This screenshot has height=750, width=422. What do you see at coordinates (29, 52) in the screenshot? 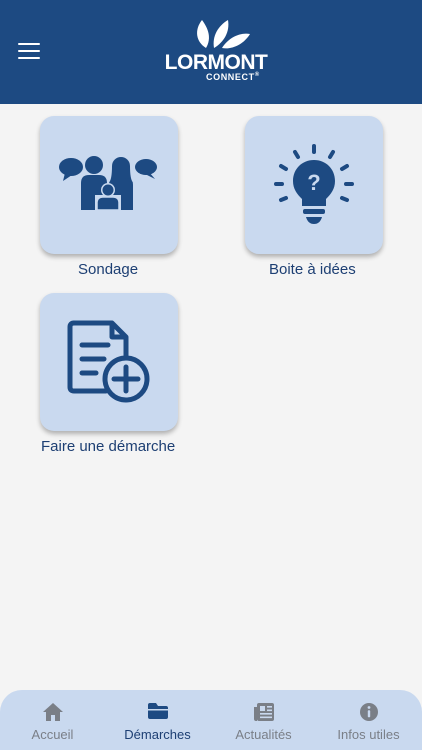
I see `hamburger-menu-button` at bounding box center [29, 52].